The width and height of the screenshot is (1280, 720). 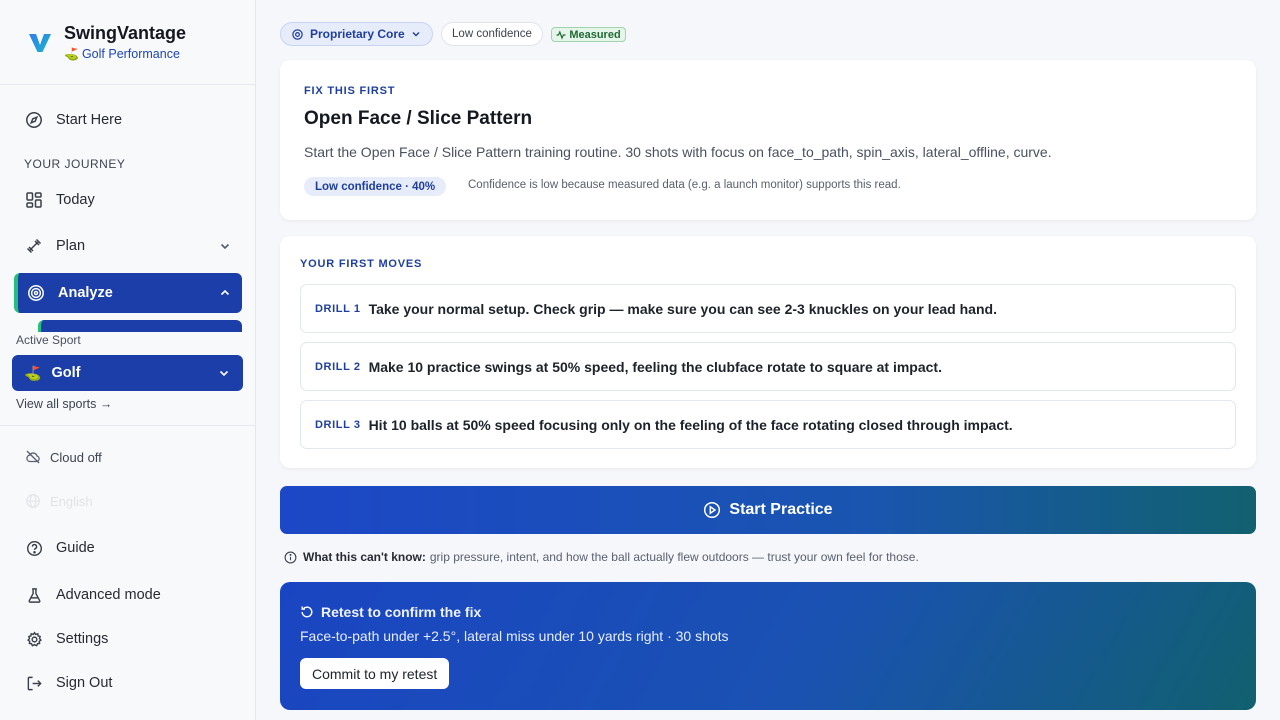 What do you see at coordinates (307, 612) in the screenshot?
I see `refresh-icon` at bounding box center [307, 612].